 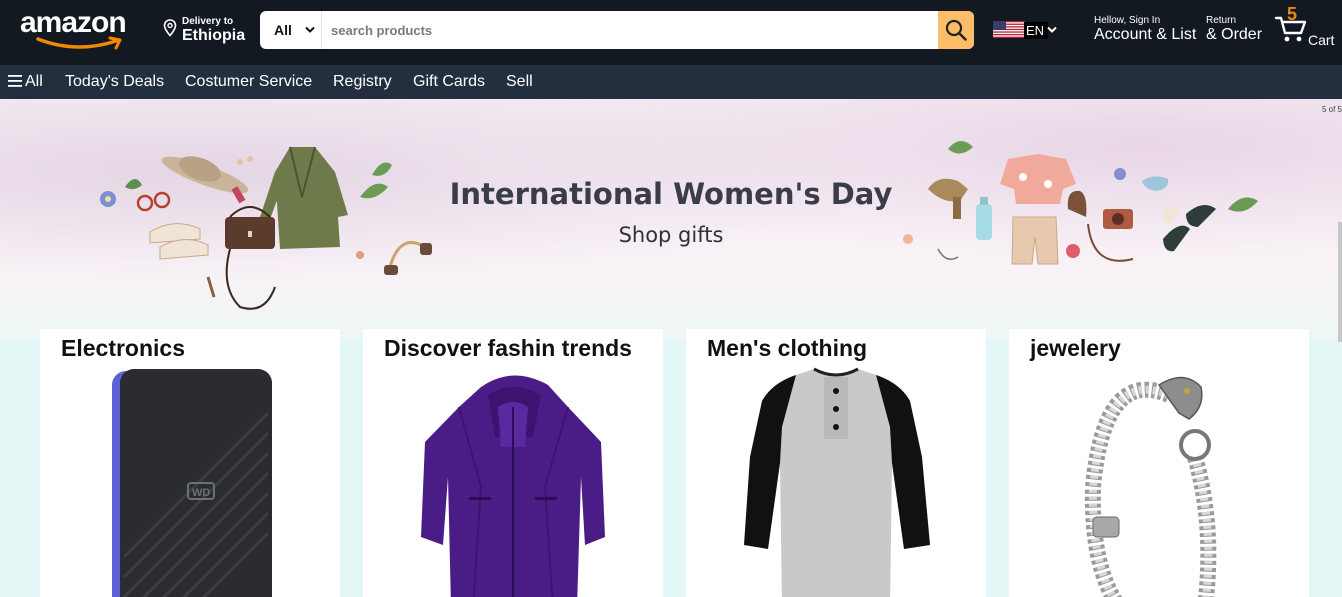 I want to click on womens-gifts-illustration, so click(x=1080, y=202).